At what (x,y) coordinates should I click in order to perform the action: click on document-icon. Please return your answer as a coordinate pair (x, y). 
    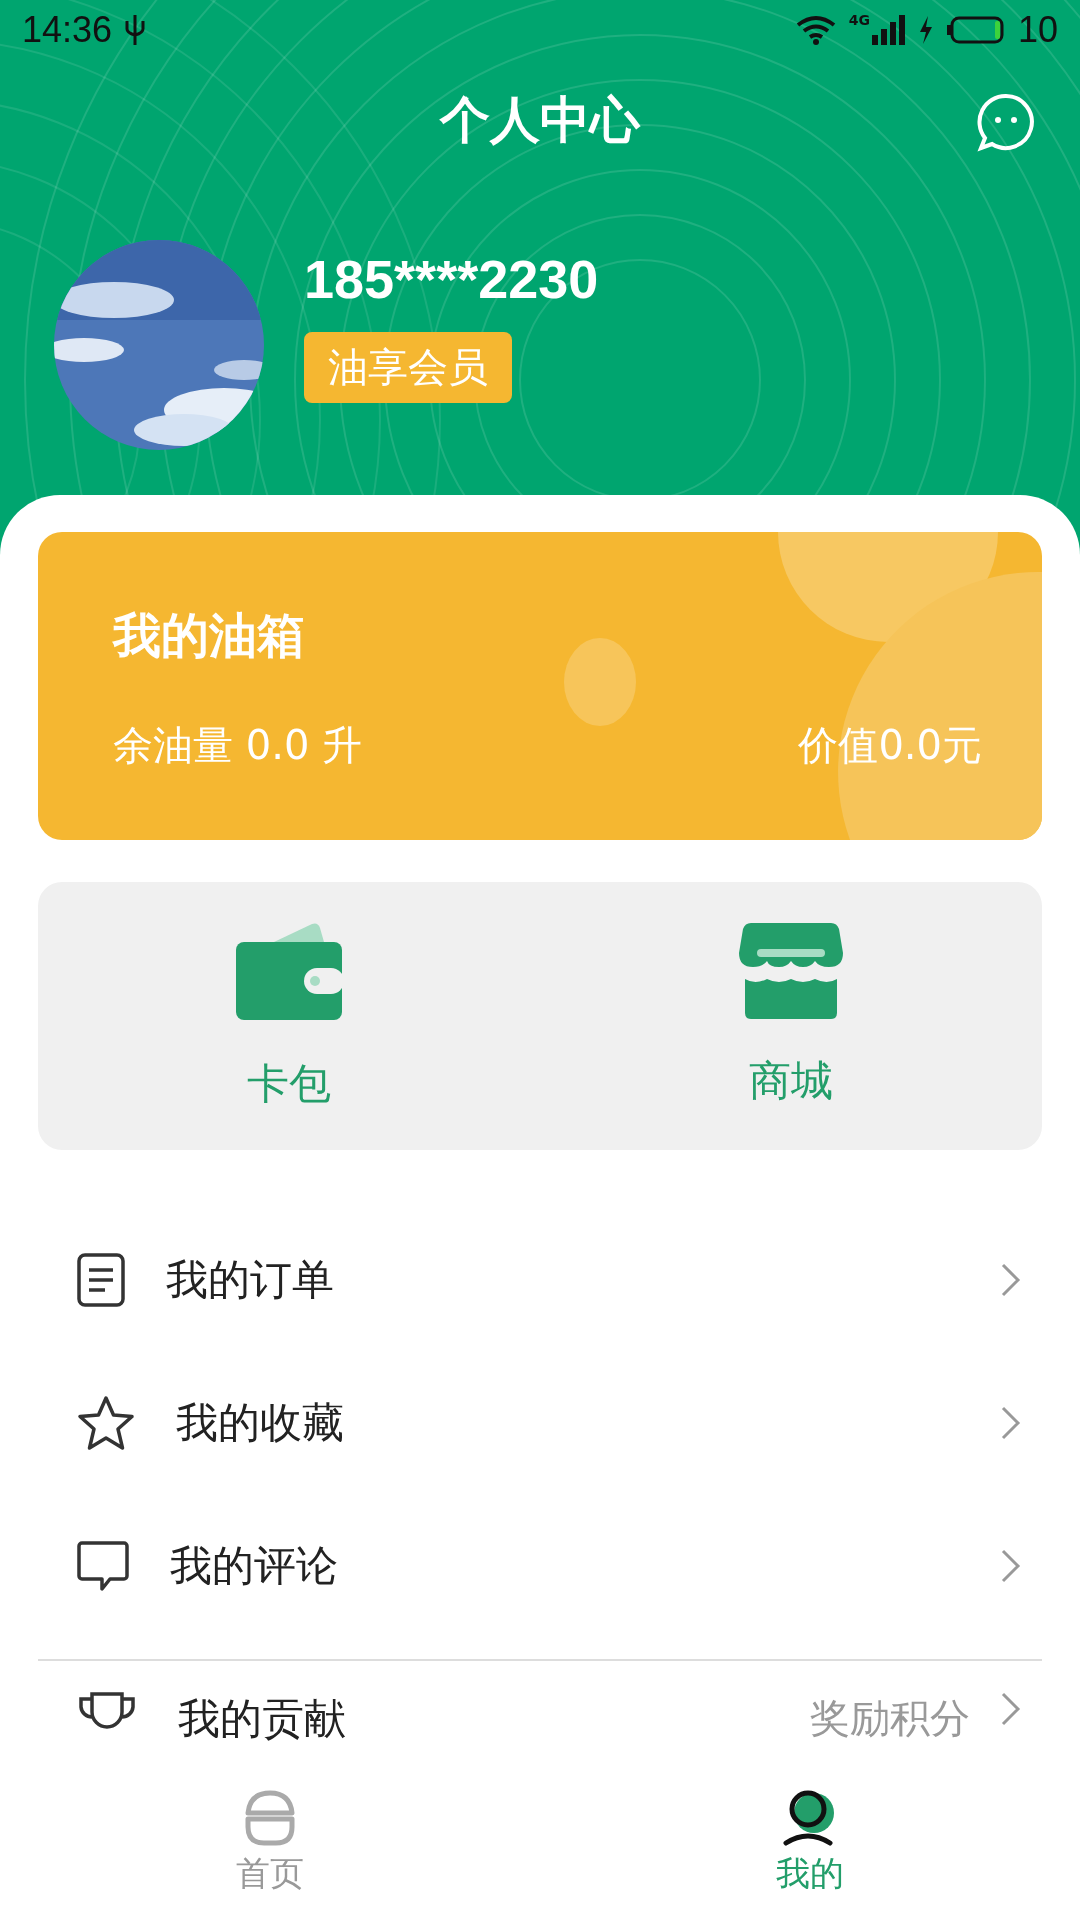
    Looking at the image, I should click on (101, 1279).